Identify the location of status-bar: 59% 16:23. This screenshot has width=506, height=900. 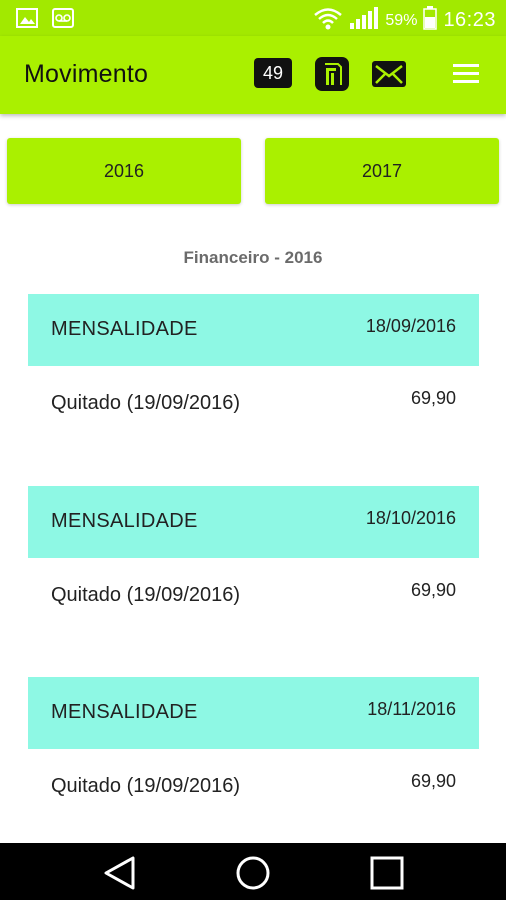
(253, 18).